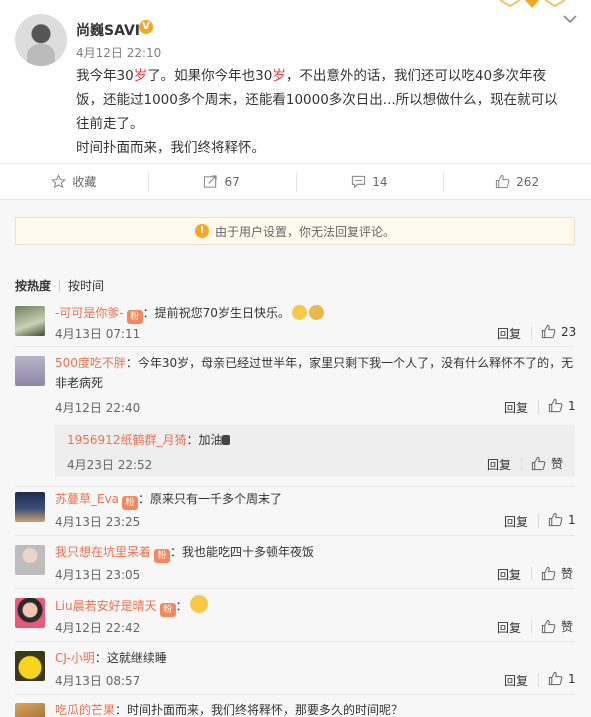  What do you see at coordinates (557, 464) in the screenshot?
I see `reply-like-count: 赞` at bounding box center [557, 464].